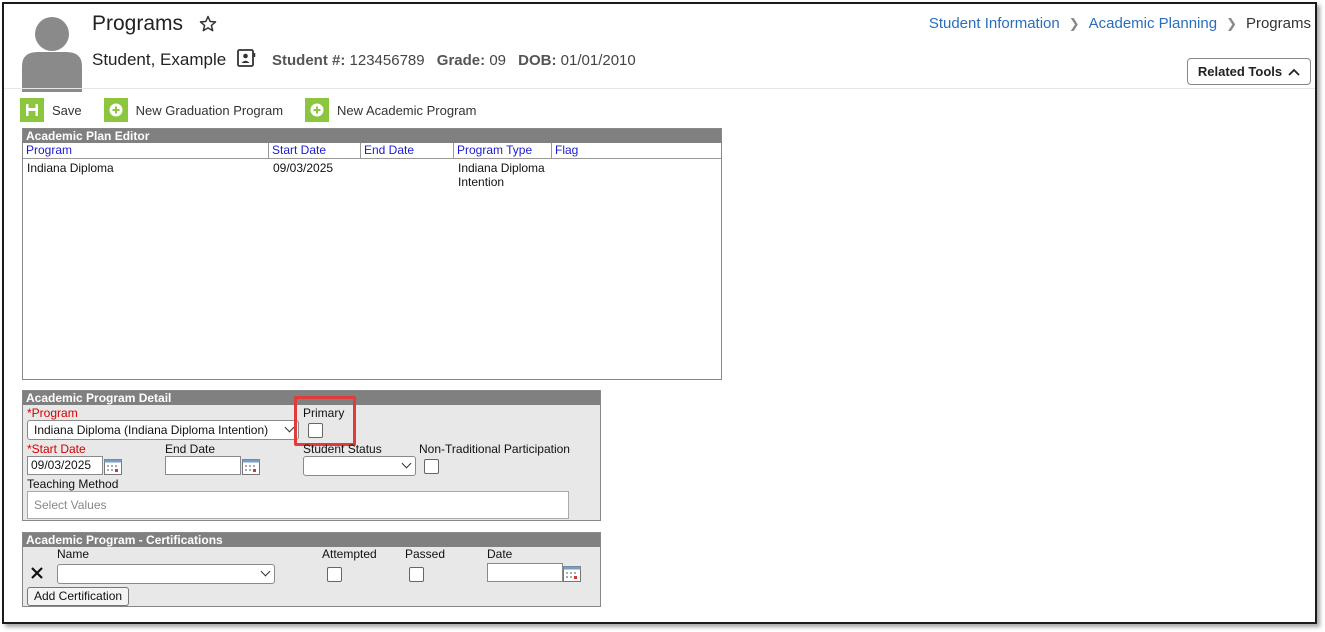 The image size is (1325, 632). What do you see at coordinates (359, 466) in the screenshot?
I see `student-status-select` at bounding box center [359, 466].